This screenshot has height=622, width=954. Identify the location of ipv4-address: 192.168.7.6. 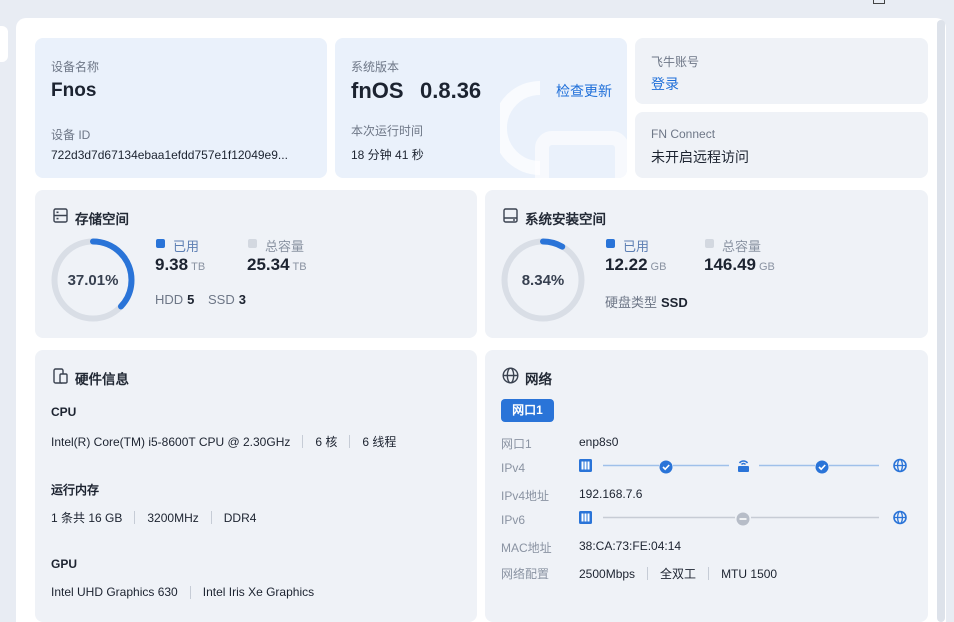
(611, 494).